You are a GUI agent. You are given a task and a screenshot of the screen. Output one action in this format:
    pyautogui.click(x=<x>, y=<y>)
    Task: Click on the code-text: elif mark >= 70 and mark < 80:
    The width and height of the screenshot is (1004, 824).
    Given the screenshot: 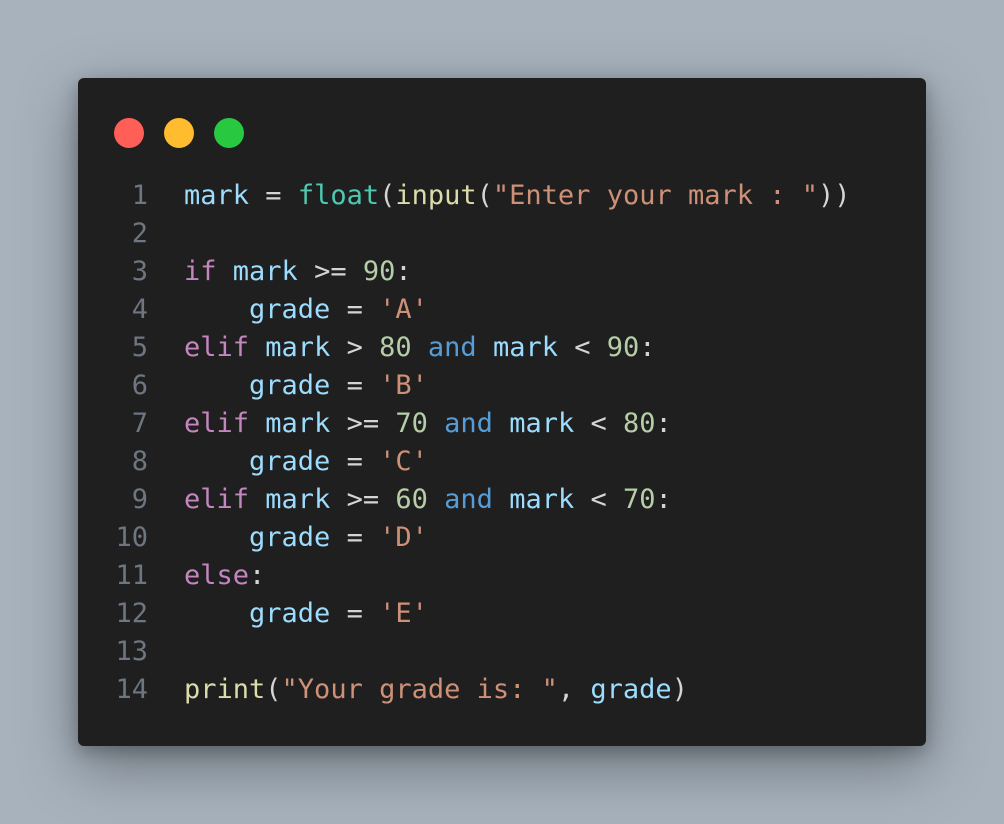 What is the action you would take?
    pyautogui.click(x=428, y=424)
    